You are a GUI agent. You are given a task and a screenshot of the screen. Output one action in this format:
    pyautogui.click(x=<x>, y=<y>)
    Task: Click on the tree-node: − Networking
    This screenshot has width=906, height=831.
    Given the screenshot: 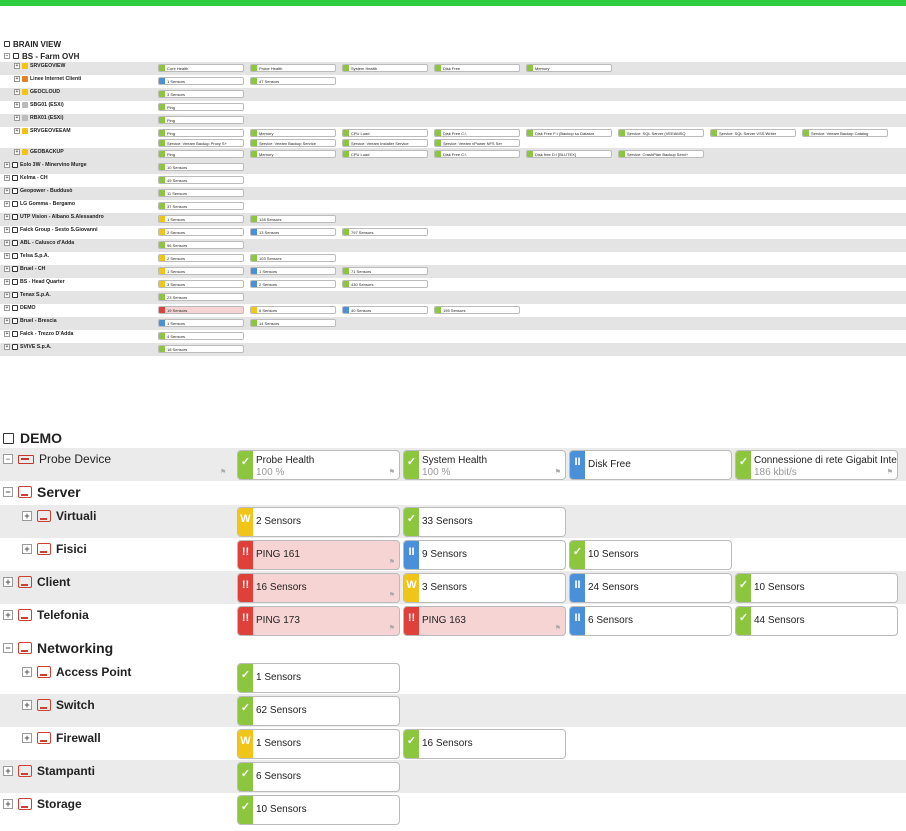 What is the action you would take?
    pyautogui.click(x=58, y=648)
    